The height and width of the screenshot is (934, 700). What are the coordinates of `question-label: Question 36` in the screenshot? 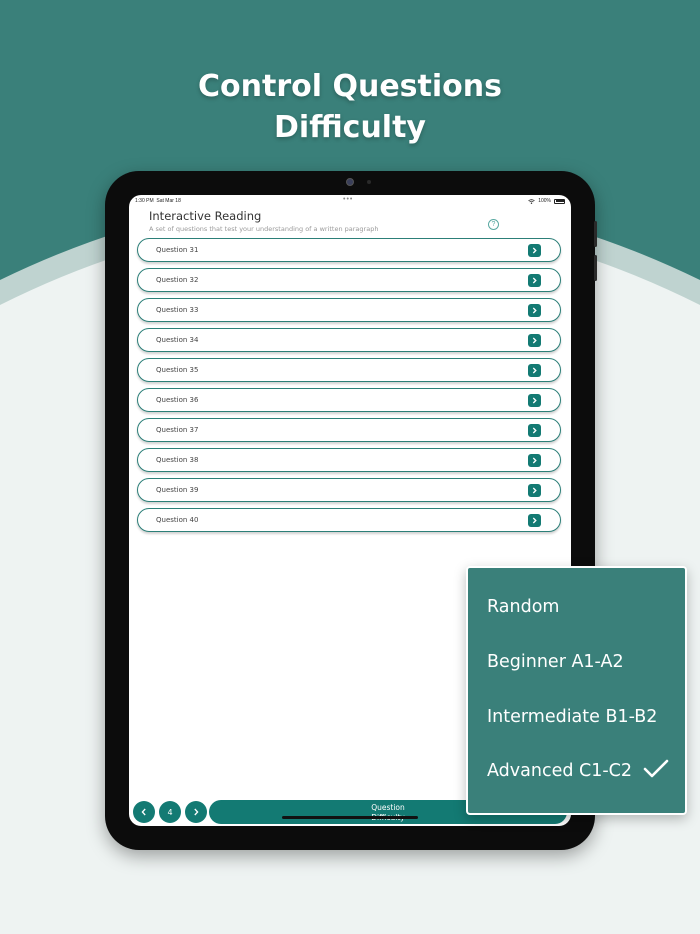 It's located at (177, 400).